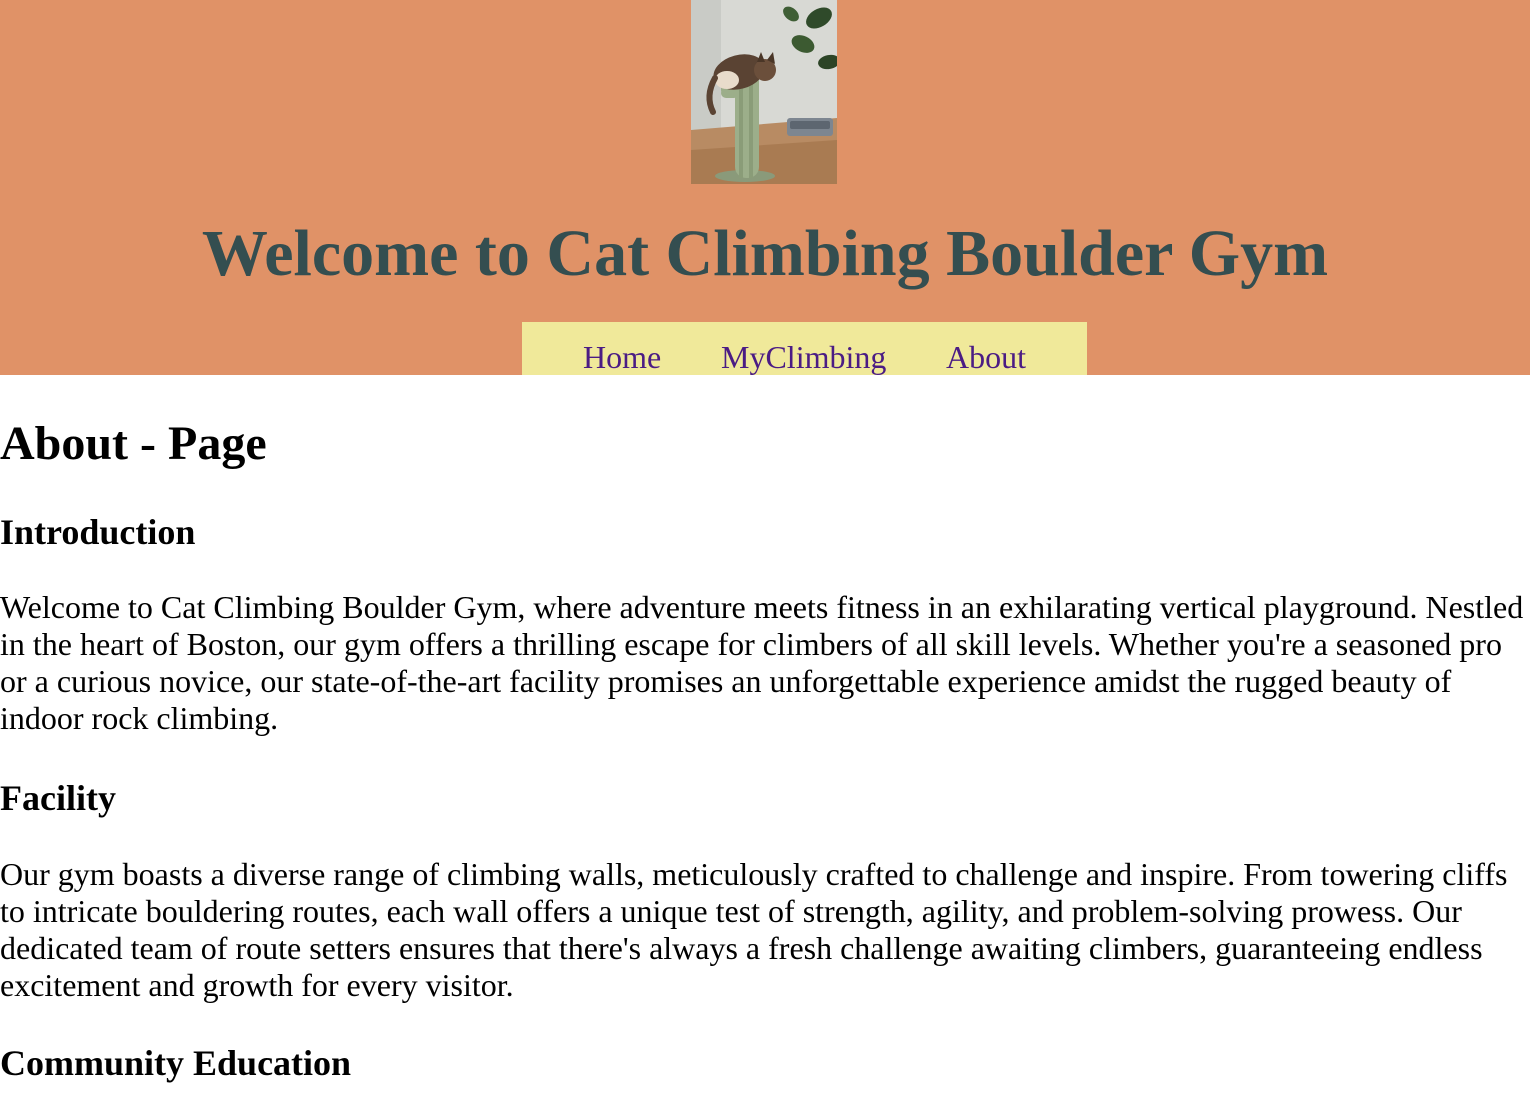 The height and width of the screenshot is (1096, 1530). What do you see at coordinates (803, 357) in the screenshot?
I see `nav-link-myclimbing: MyClimbing` at bounding box center [803, 357].